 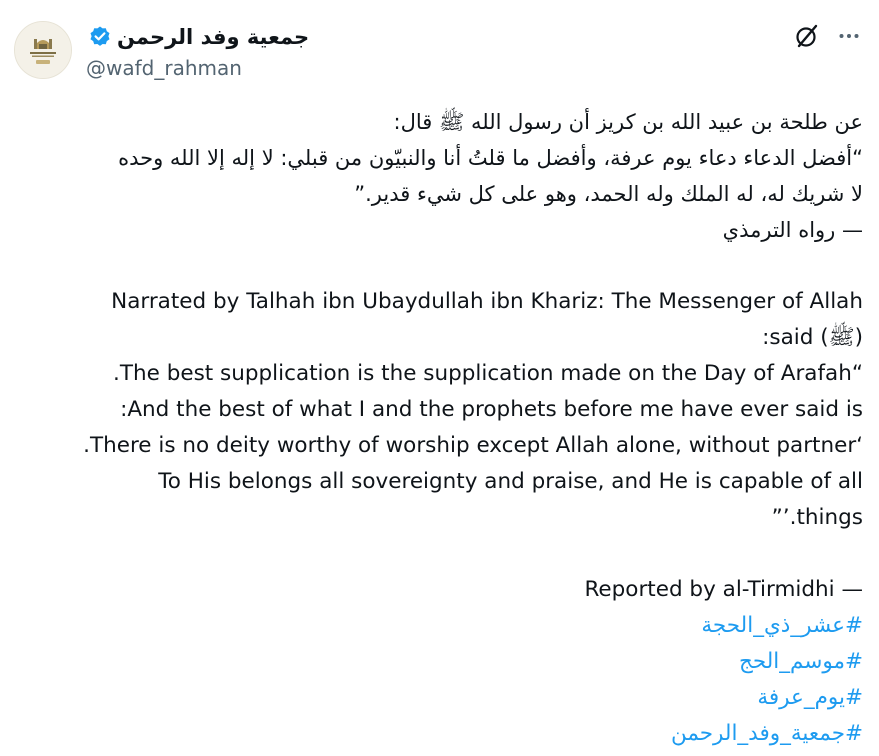 What do you see at coordinates (286, 68) in the screenshot?
I see `user-handle: @wafd_rahman` at bounding box center [286, 68].